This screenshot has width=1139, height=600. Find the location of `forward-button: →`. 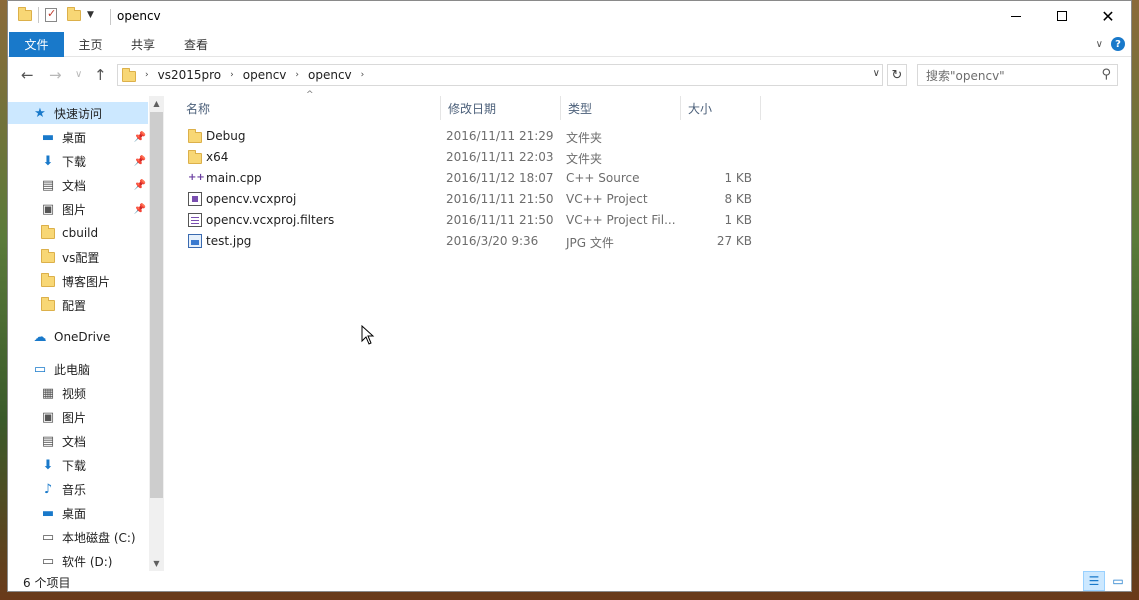

forward-button: → is located at coordinates (55, 75).